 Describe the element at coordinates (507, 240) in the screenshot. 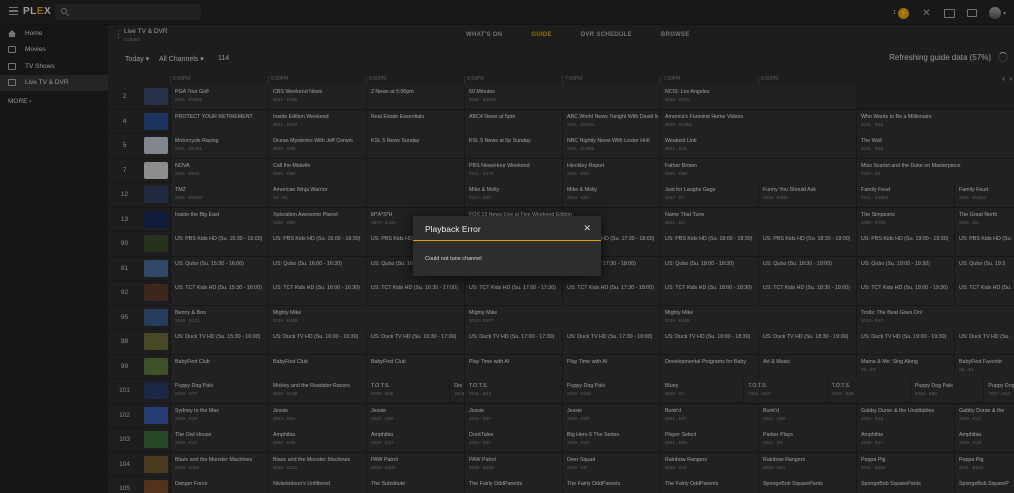

I see `dialog-divider` at that location.